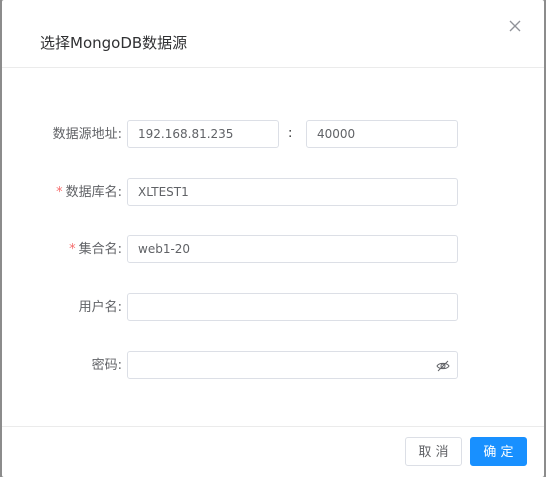  I want to click on close-icon, so click(515, 26).